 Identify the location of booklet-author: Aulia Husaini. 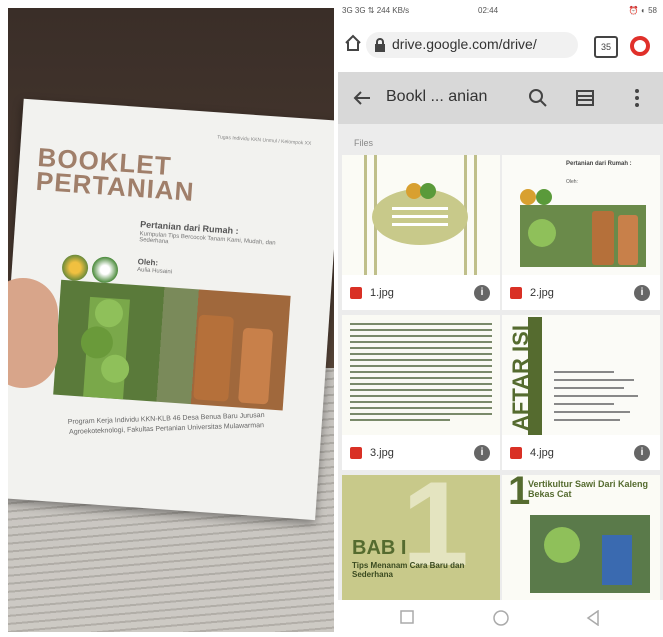
(154, 271).